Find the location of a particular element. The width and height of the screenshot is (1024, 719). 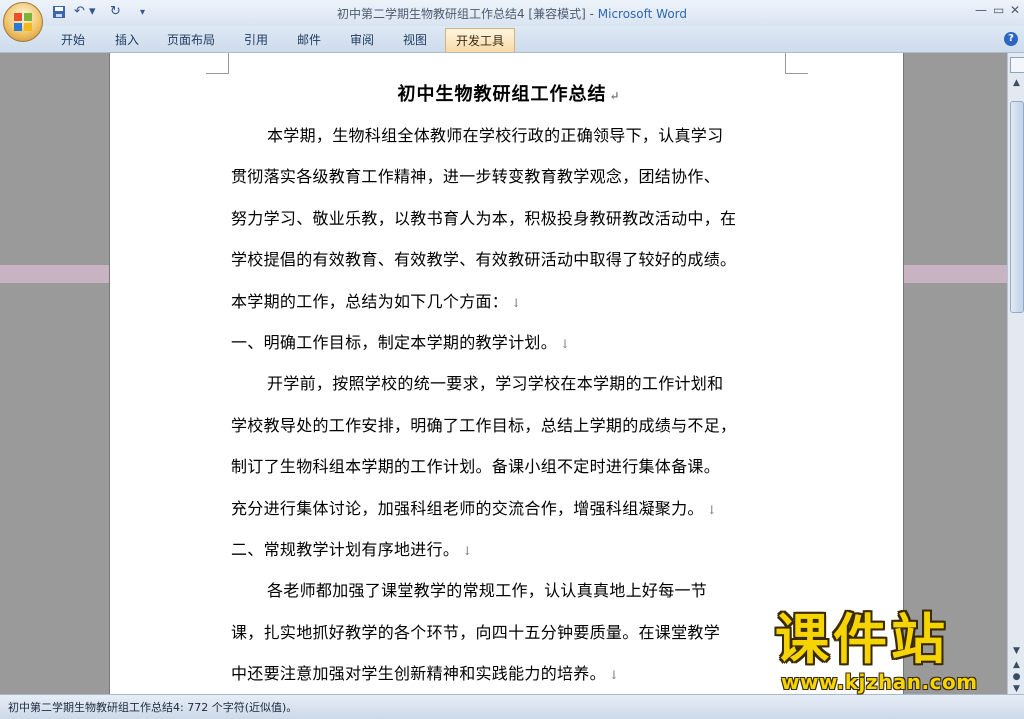

paragraph-mark: ↵ is located at coordinates (615, 96).